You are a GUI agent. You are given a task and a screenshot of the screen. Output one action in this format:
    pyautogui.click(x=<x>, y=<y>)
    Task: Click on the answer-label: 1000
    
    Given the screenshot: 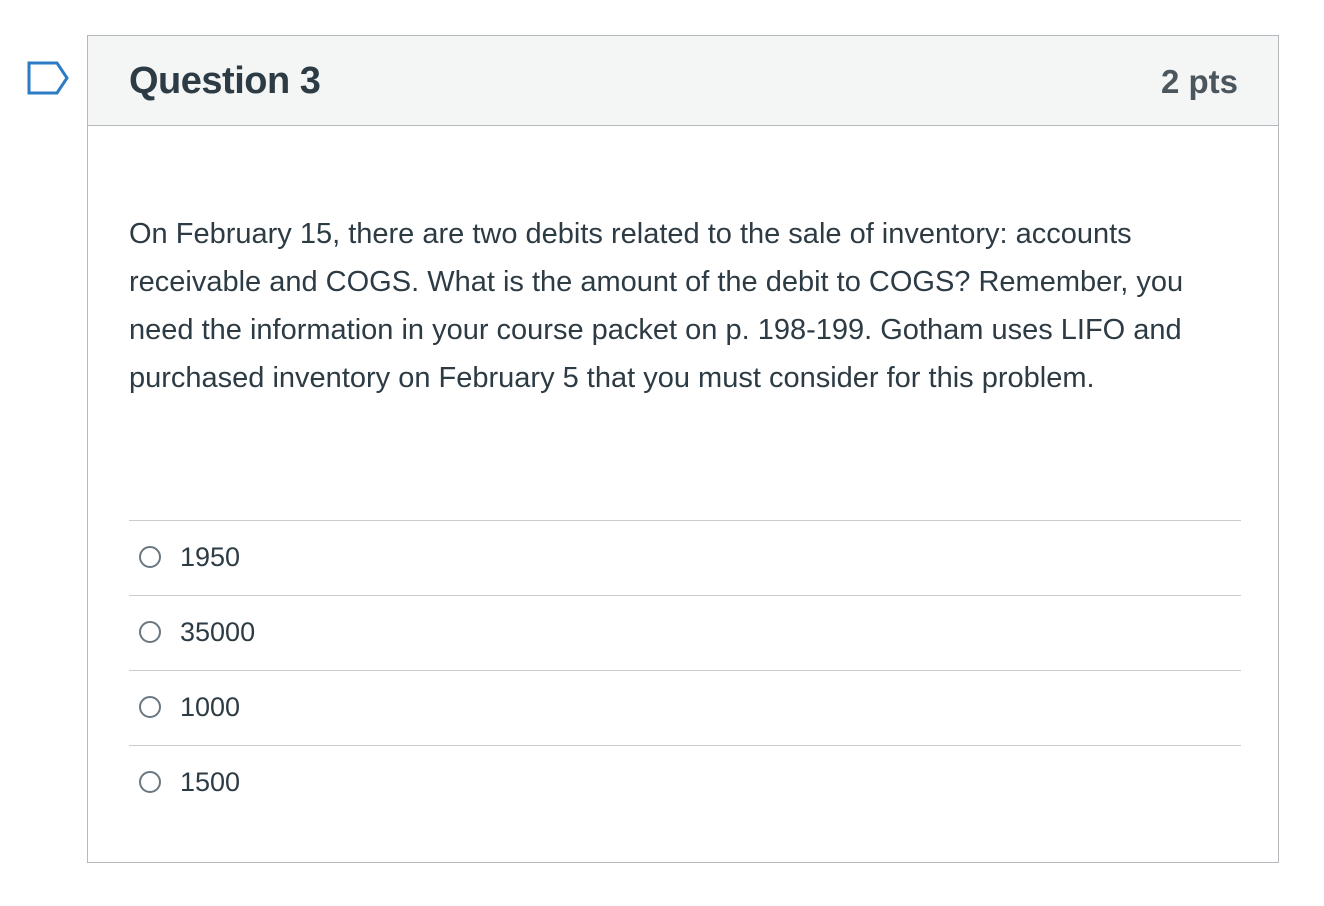 What is the action you would take?
    pyautogui.click(x=210, y=707)
    